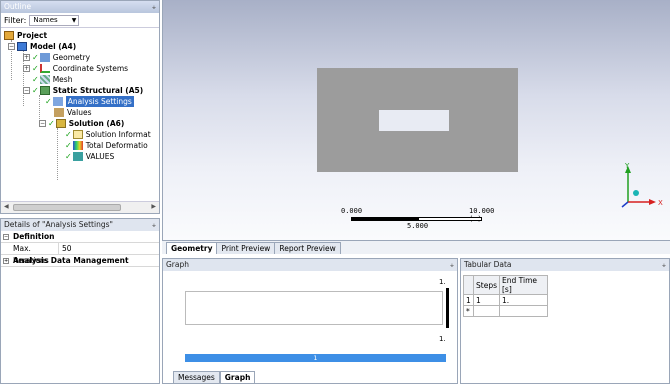 The width and height of the screenshot is (670, 386). Describe the element at coordinates (77, 145) in the screenshot. I see `deformation-icon` at that location.